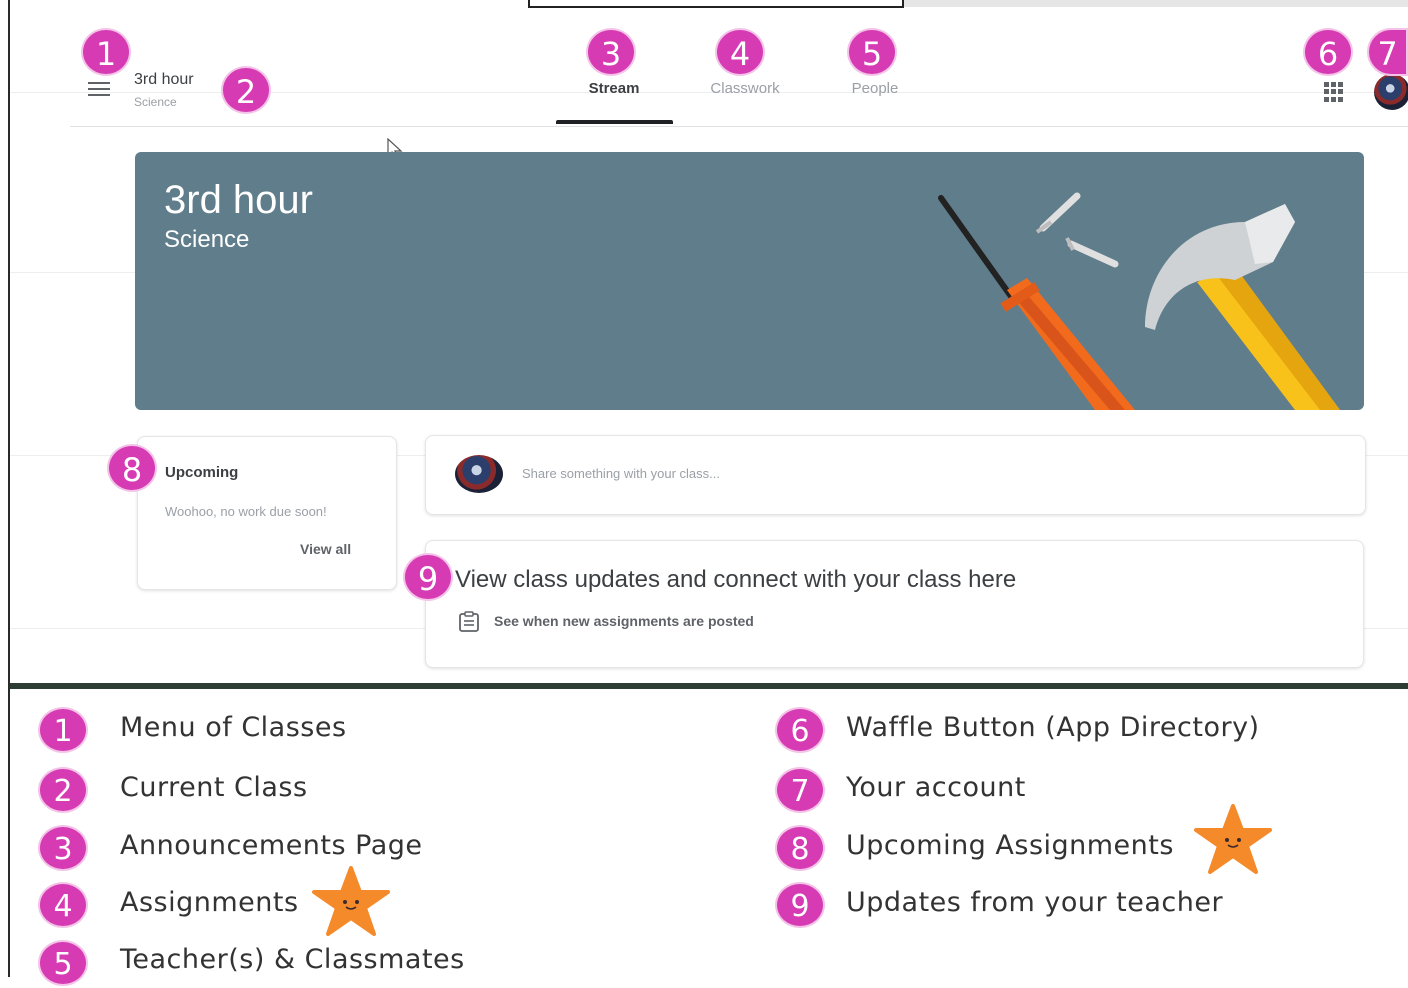 This screenshot has width=1408, height=988. I want to click on legend-badge-3: 3, so click(63, 848).